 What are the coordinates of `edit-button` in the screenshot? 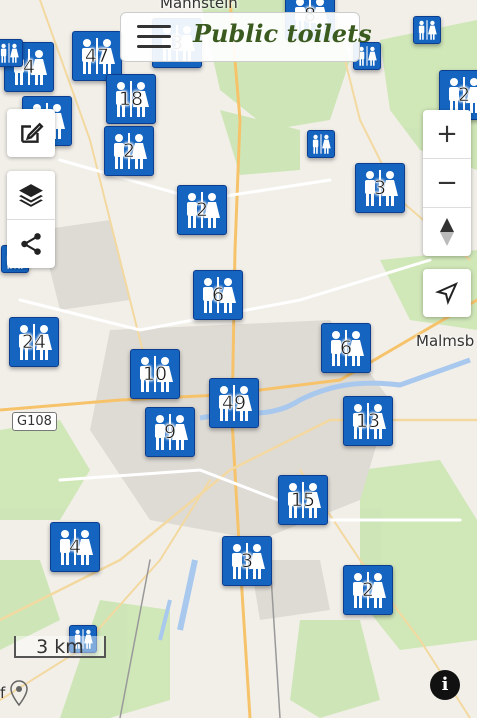 It's located at (31, 133).